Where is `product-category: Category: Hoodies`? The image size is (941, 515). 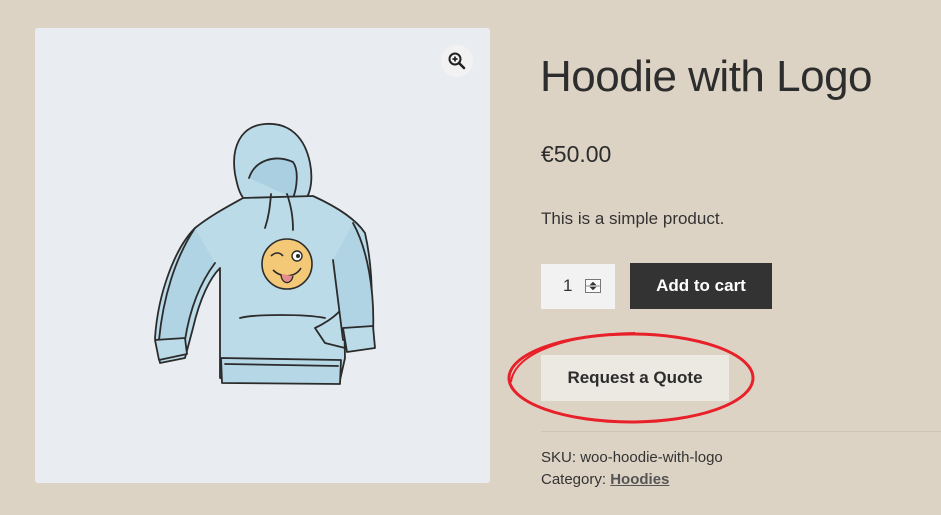
product-category: Category: Hoodies is located at coordinates (605, 479).